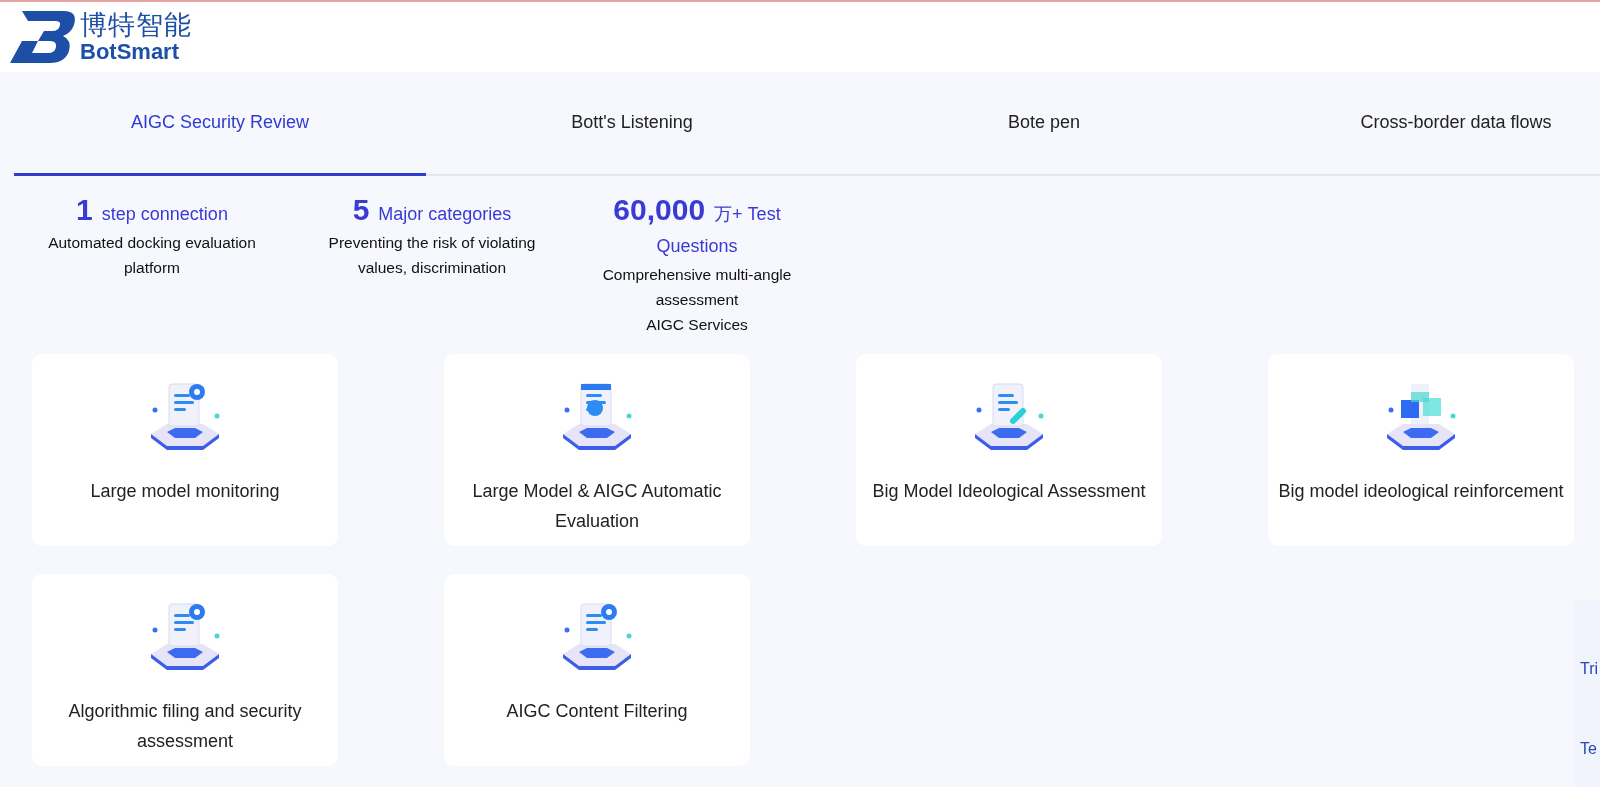  What do you see at coordinates (697, 287) in the screenshot?
I see `stat-description: Comprehensive multi-angle assessment` at bounding box center [697, 287].